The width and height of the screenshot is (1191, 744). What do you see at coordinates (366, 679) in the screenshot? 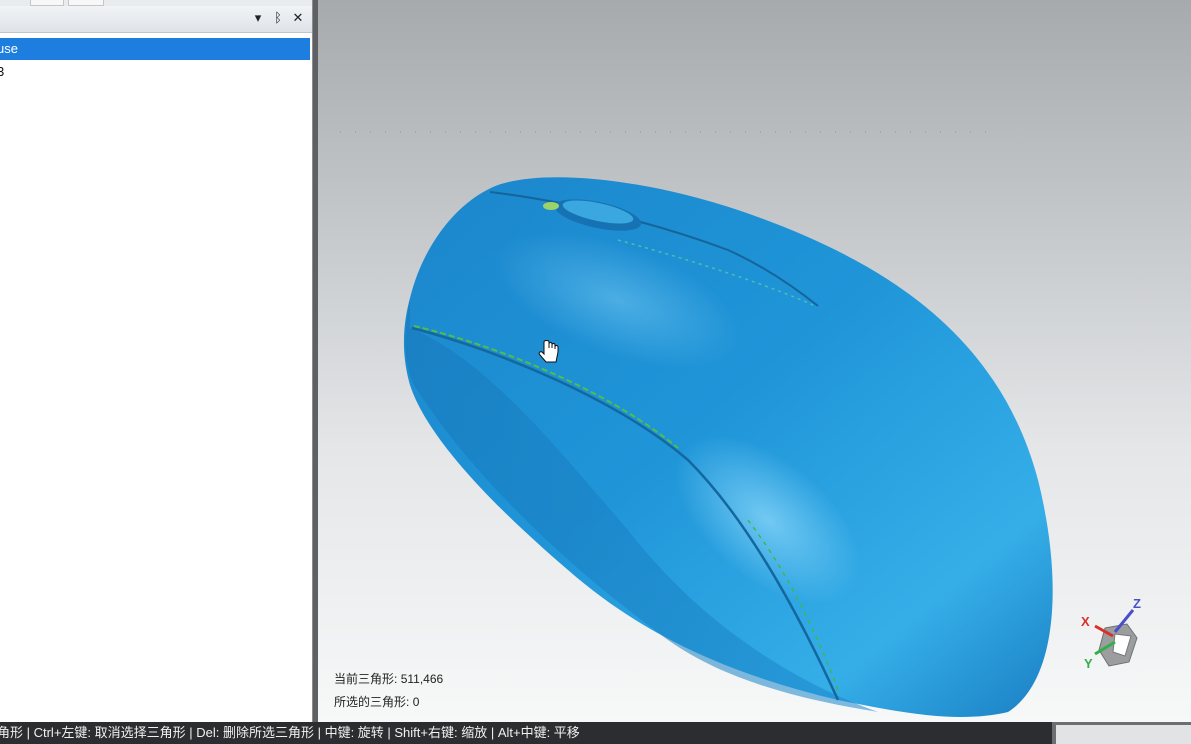
I see `current-triangles-label: 当前三角形:` at bounding box center [366, 679].